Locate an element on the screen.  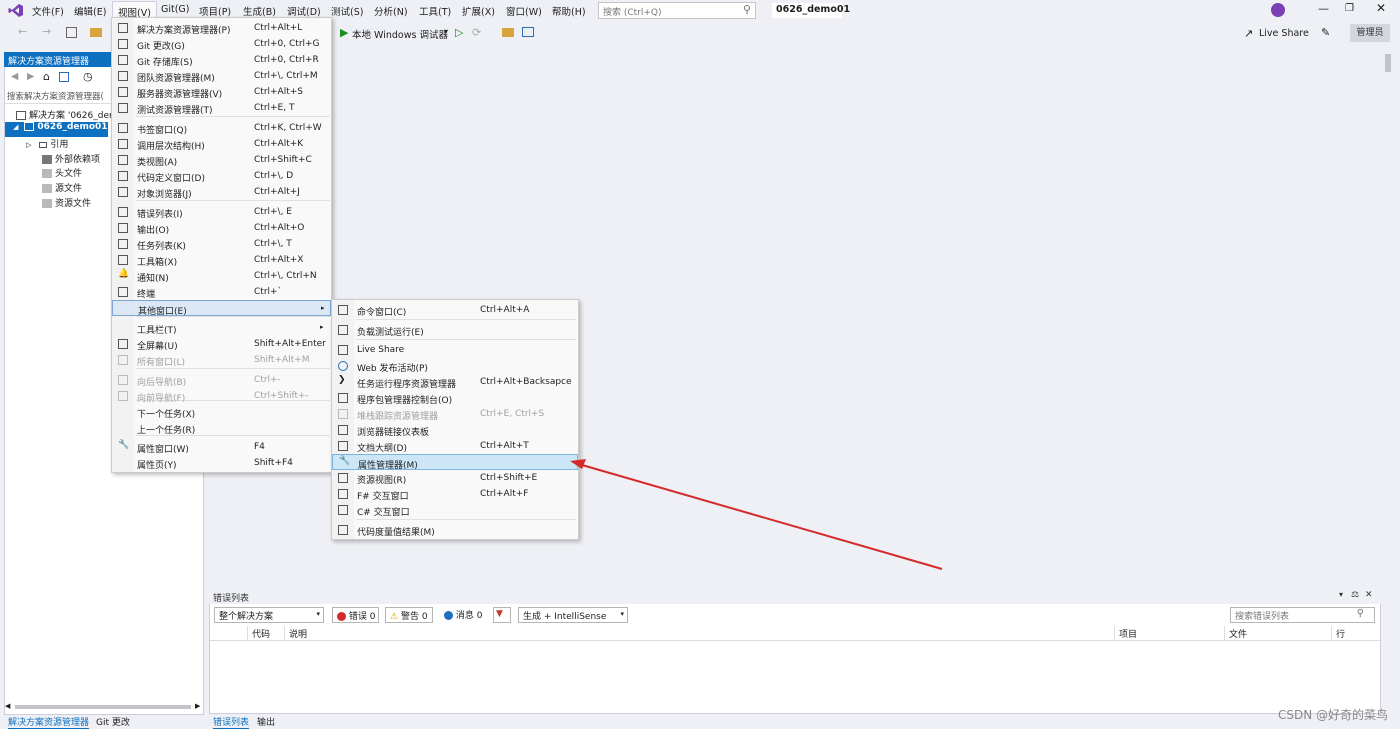
view-menu-item: 属性页(Y) Shift+F4 is located at coordinates (221, 463).